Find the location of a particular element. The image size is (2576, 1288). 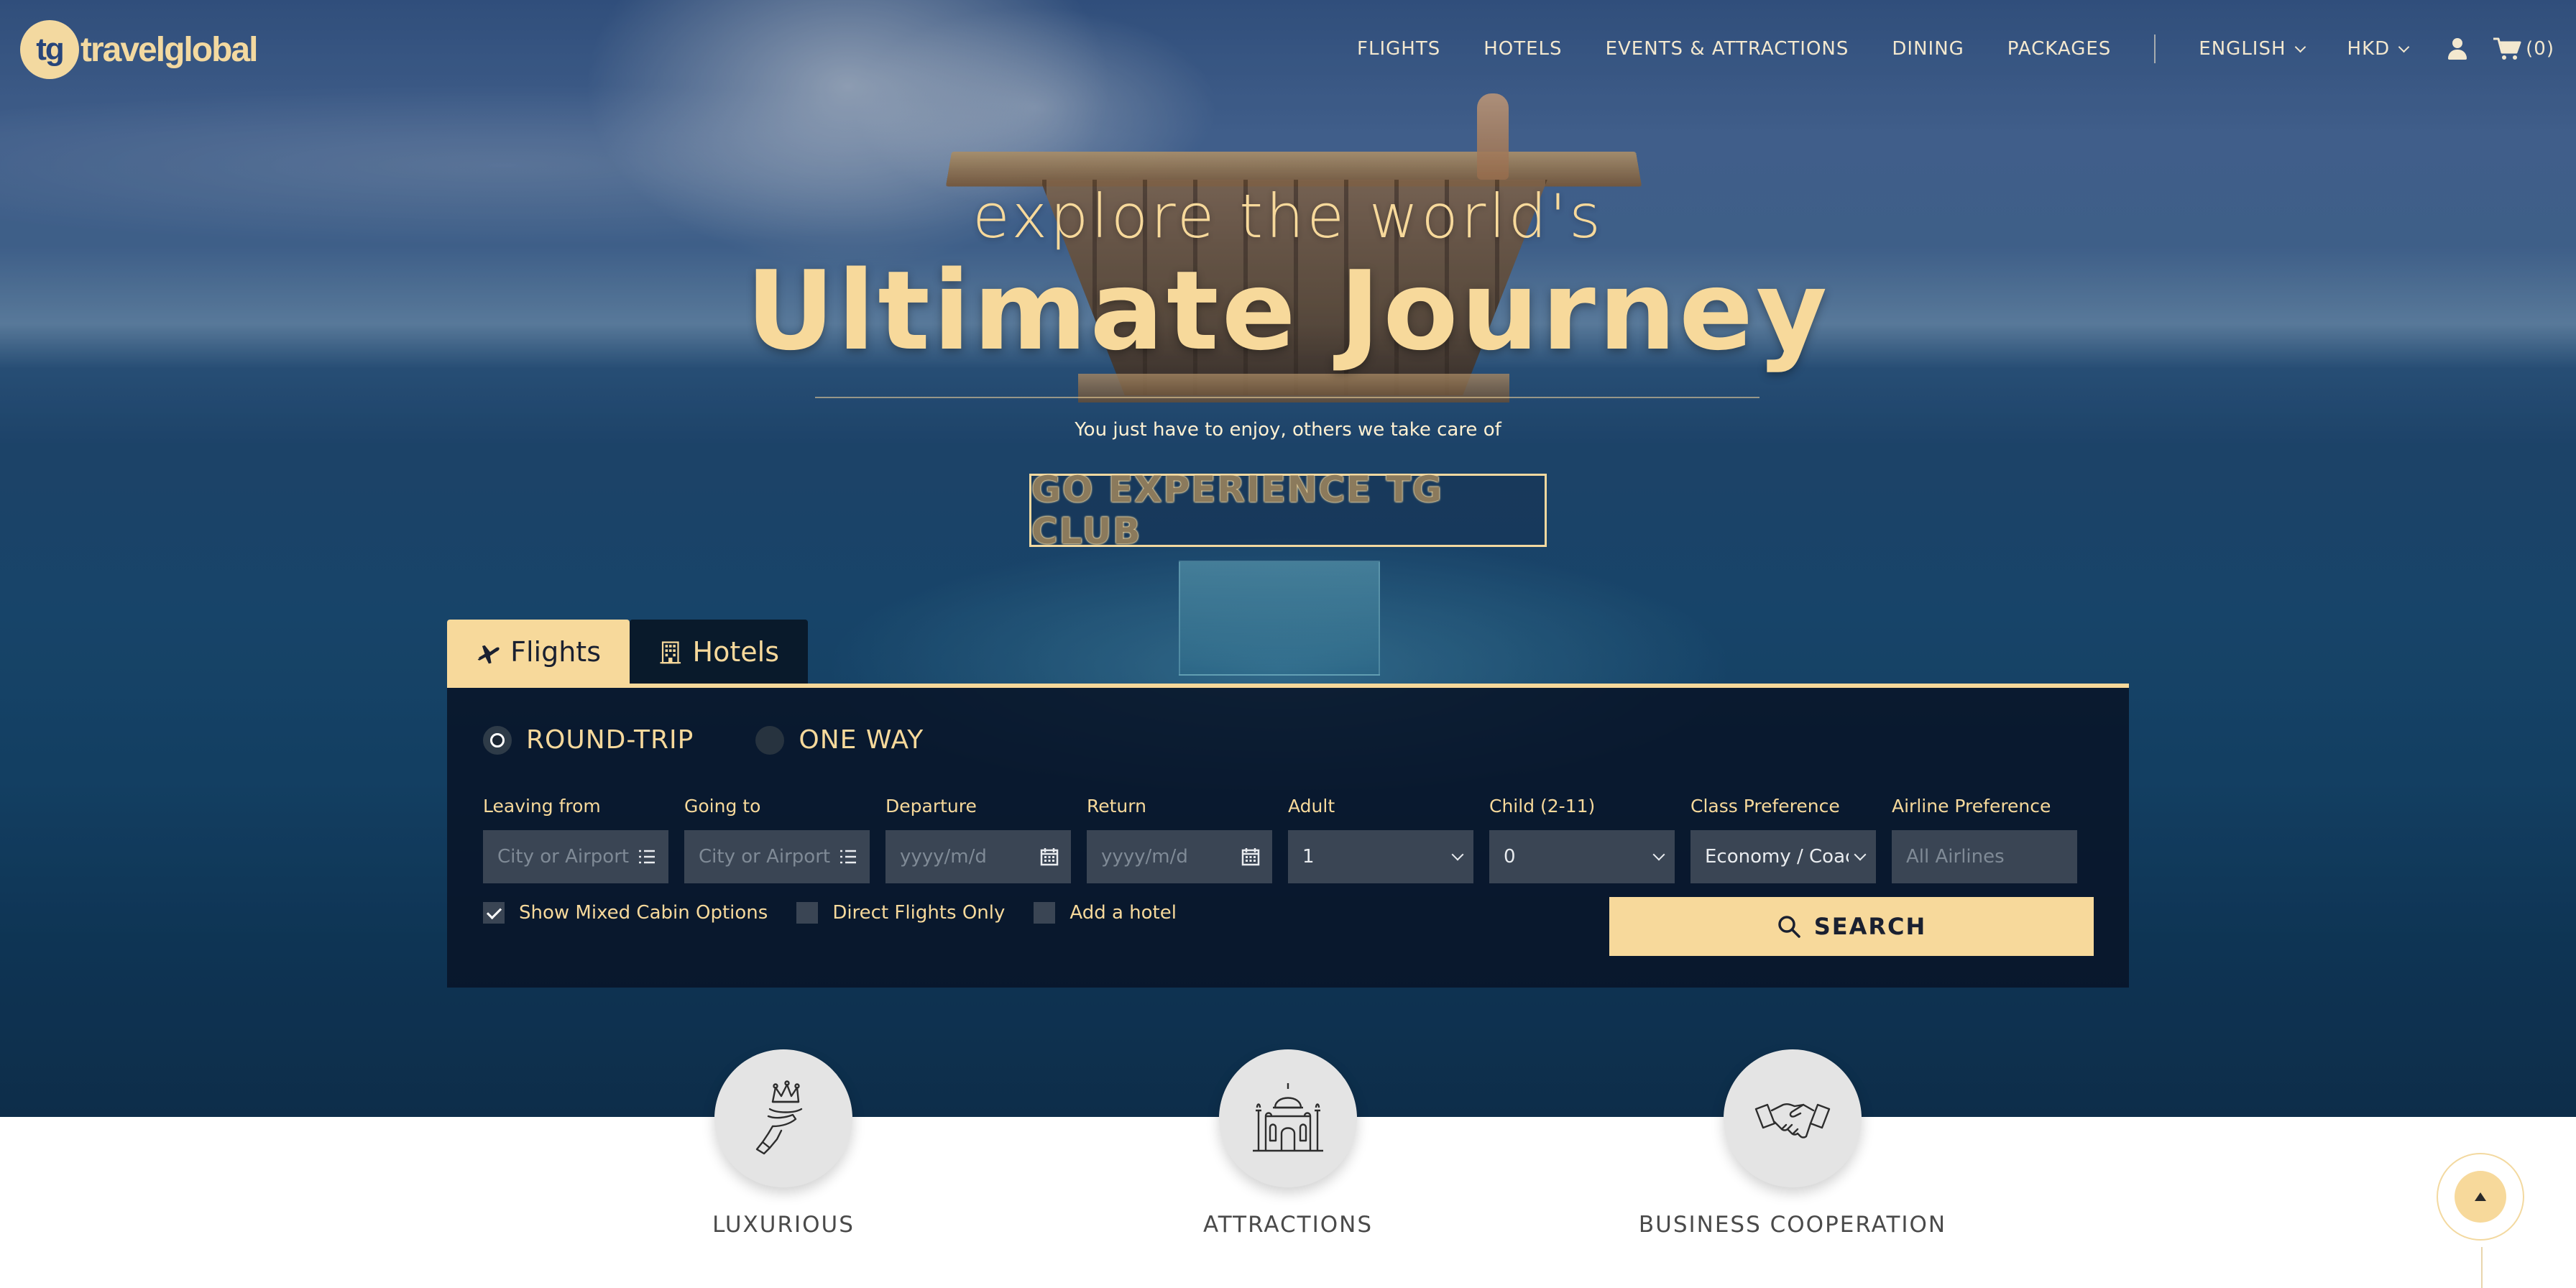

account-button is located at coordinates (2457, 49).